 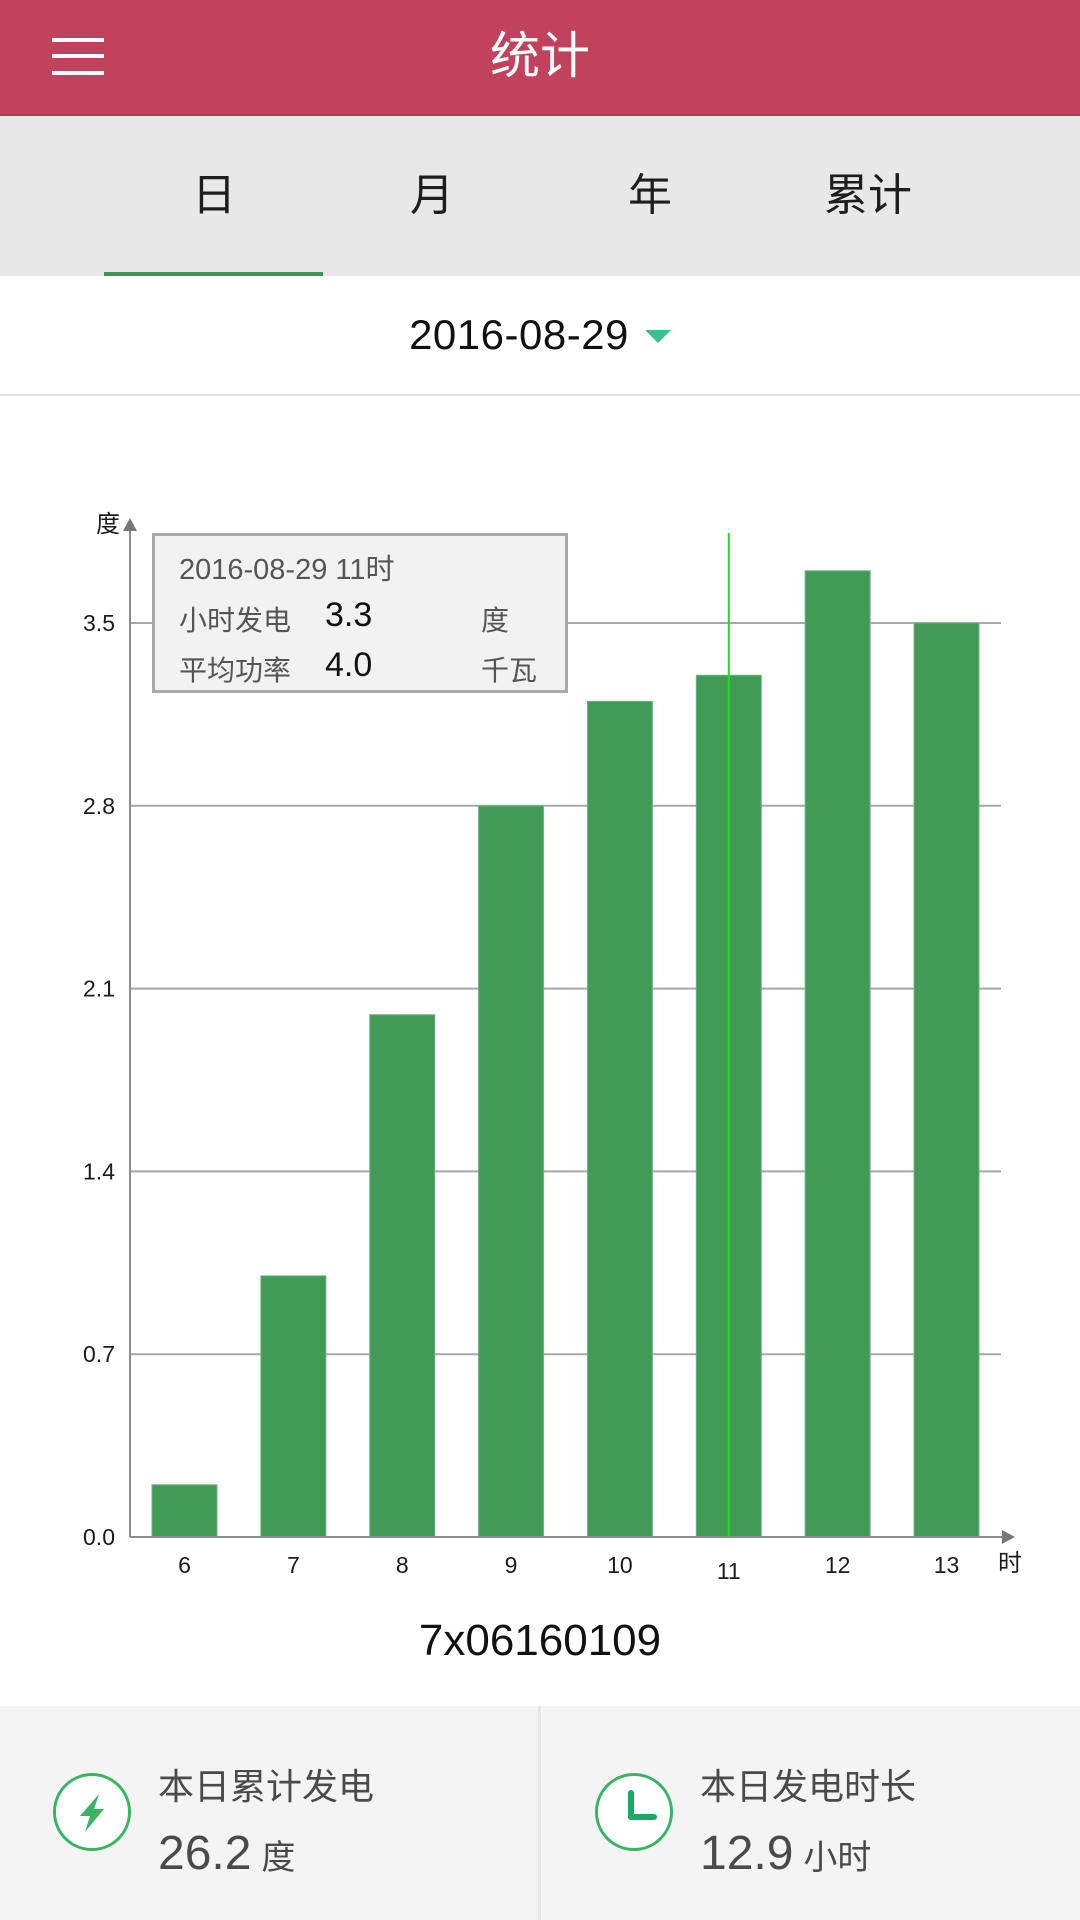 What do you see at coordinates (92, 1812) in the screenshot?
I see `lightning-bolt-icon` at bounding box center [92, 1812].